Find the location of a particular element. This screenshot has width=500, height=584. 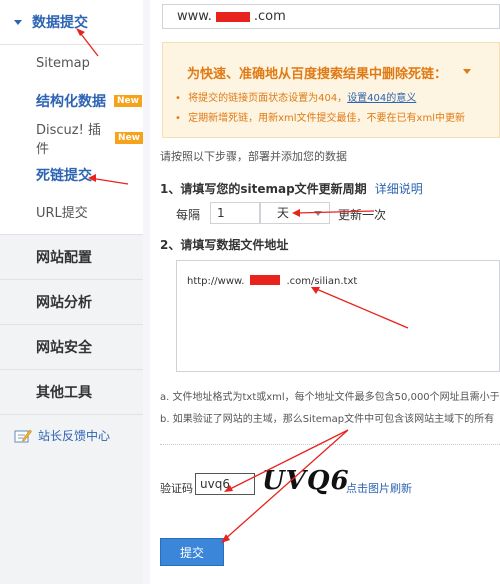

notice-item-2: 定期新增死链，用新xml文件提交最佳，不要在已有xml中更新 is located at coordinates (320, 116).